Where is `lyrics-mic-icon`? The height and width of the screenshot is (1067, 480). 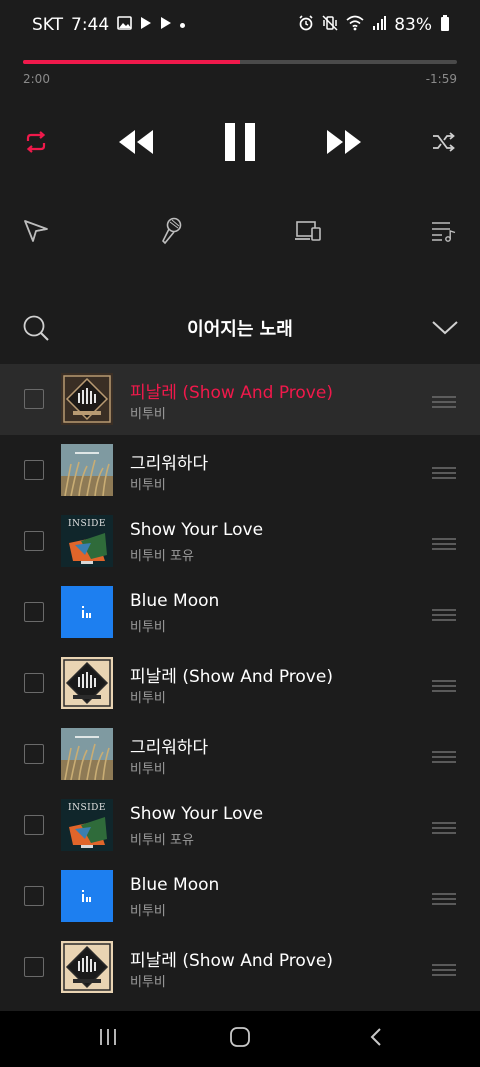
lyrics-mic-icon is located at coordinates (172, 233).